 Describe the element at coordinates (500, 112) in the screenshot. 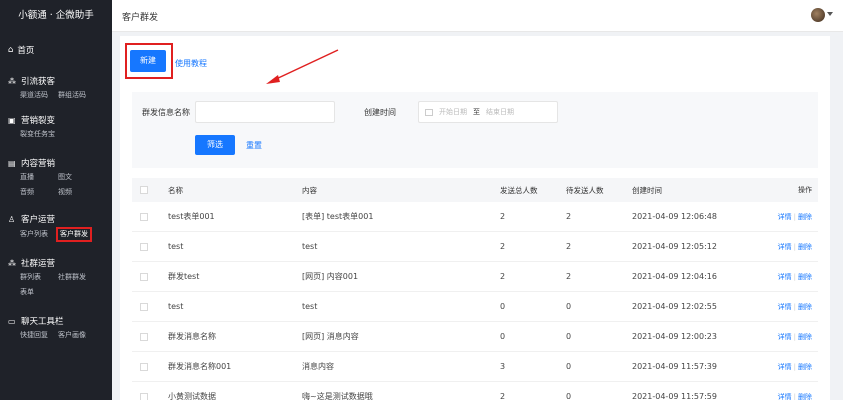

I see `end-date-placeholder: 结束日期` at that location.